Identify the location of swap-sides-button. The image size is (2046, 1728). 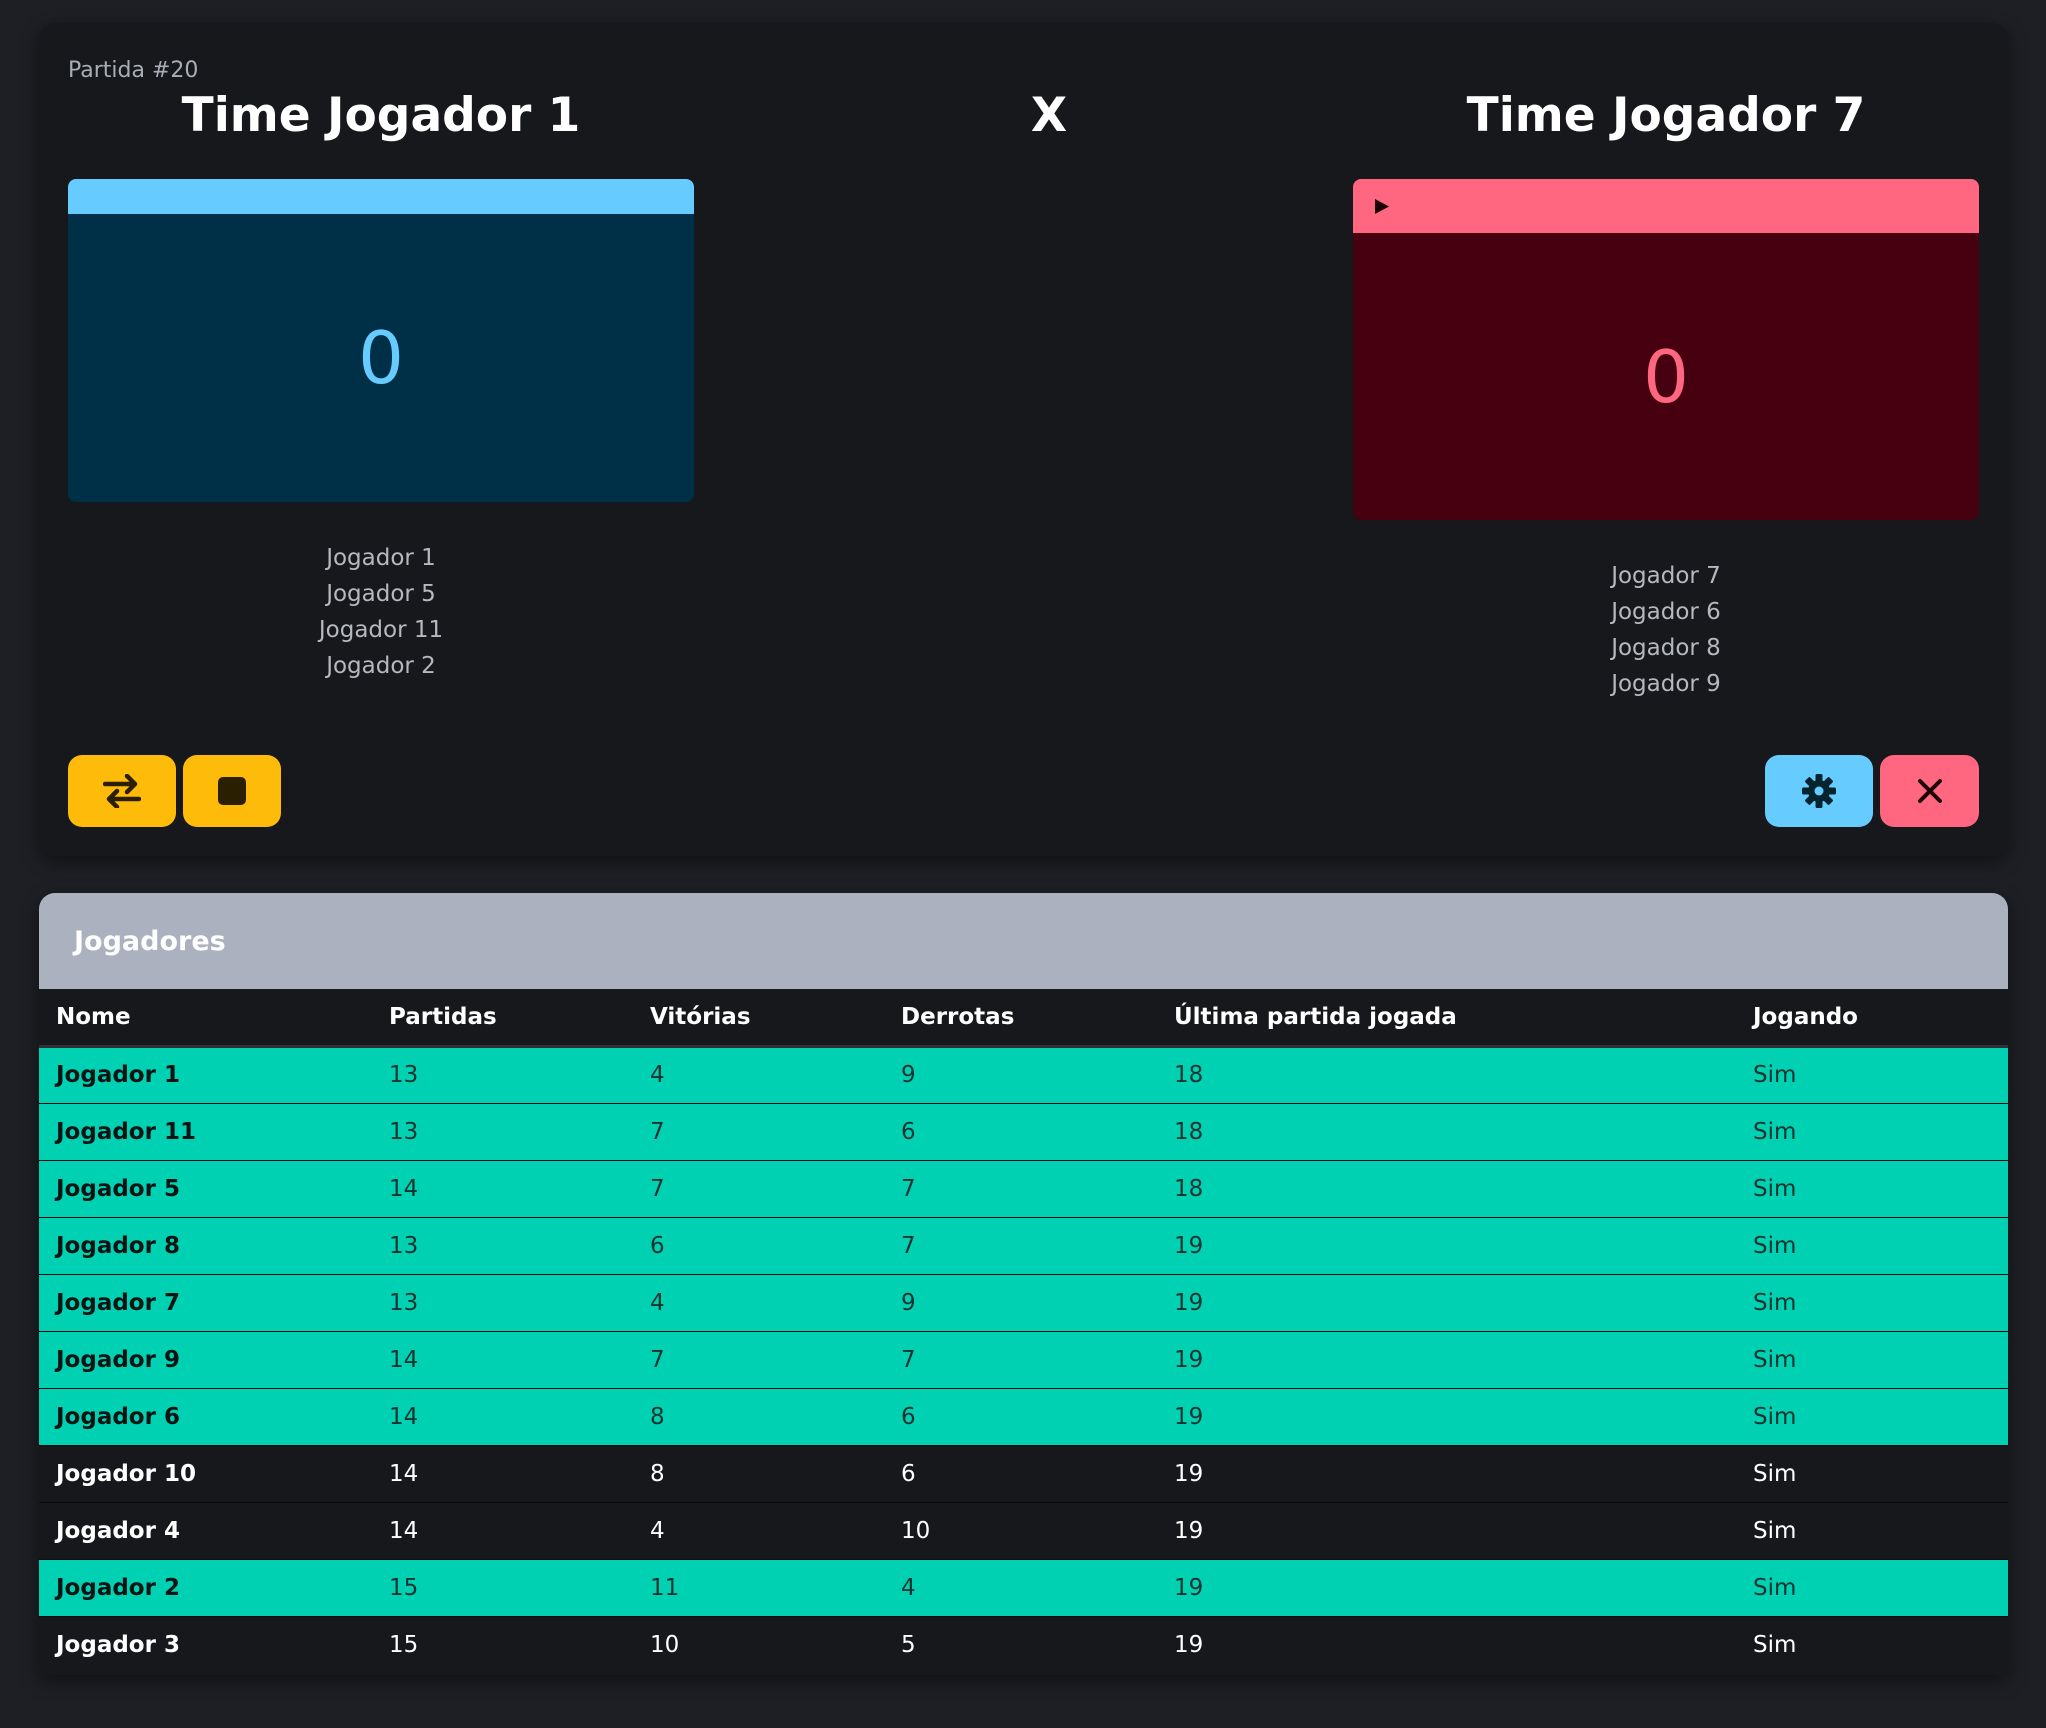
(122, 791).